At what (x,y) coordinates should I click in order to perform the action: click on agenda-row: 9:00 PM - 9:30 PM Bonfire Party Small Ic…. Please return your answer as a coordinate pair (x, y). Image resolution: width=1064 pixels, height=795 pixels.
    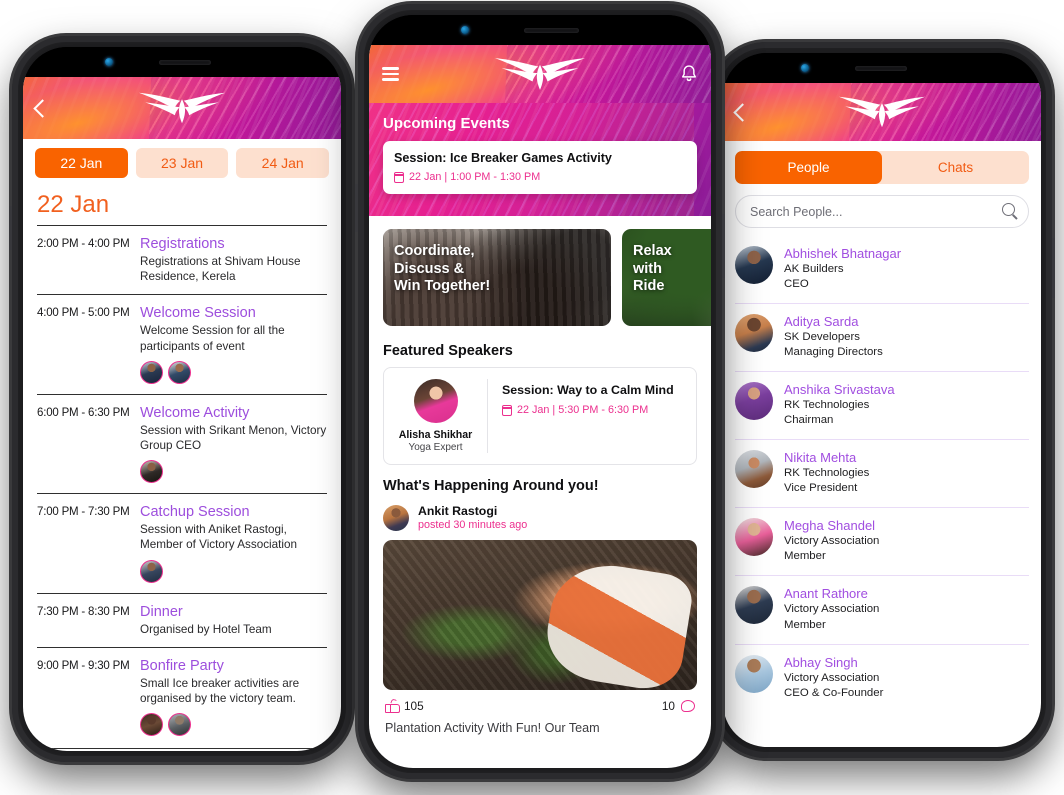
    Looking at the image, I should click on (182, 696).